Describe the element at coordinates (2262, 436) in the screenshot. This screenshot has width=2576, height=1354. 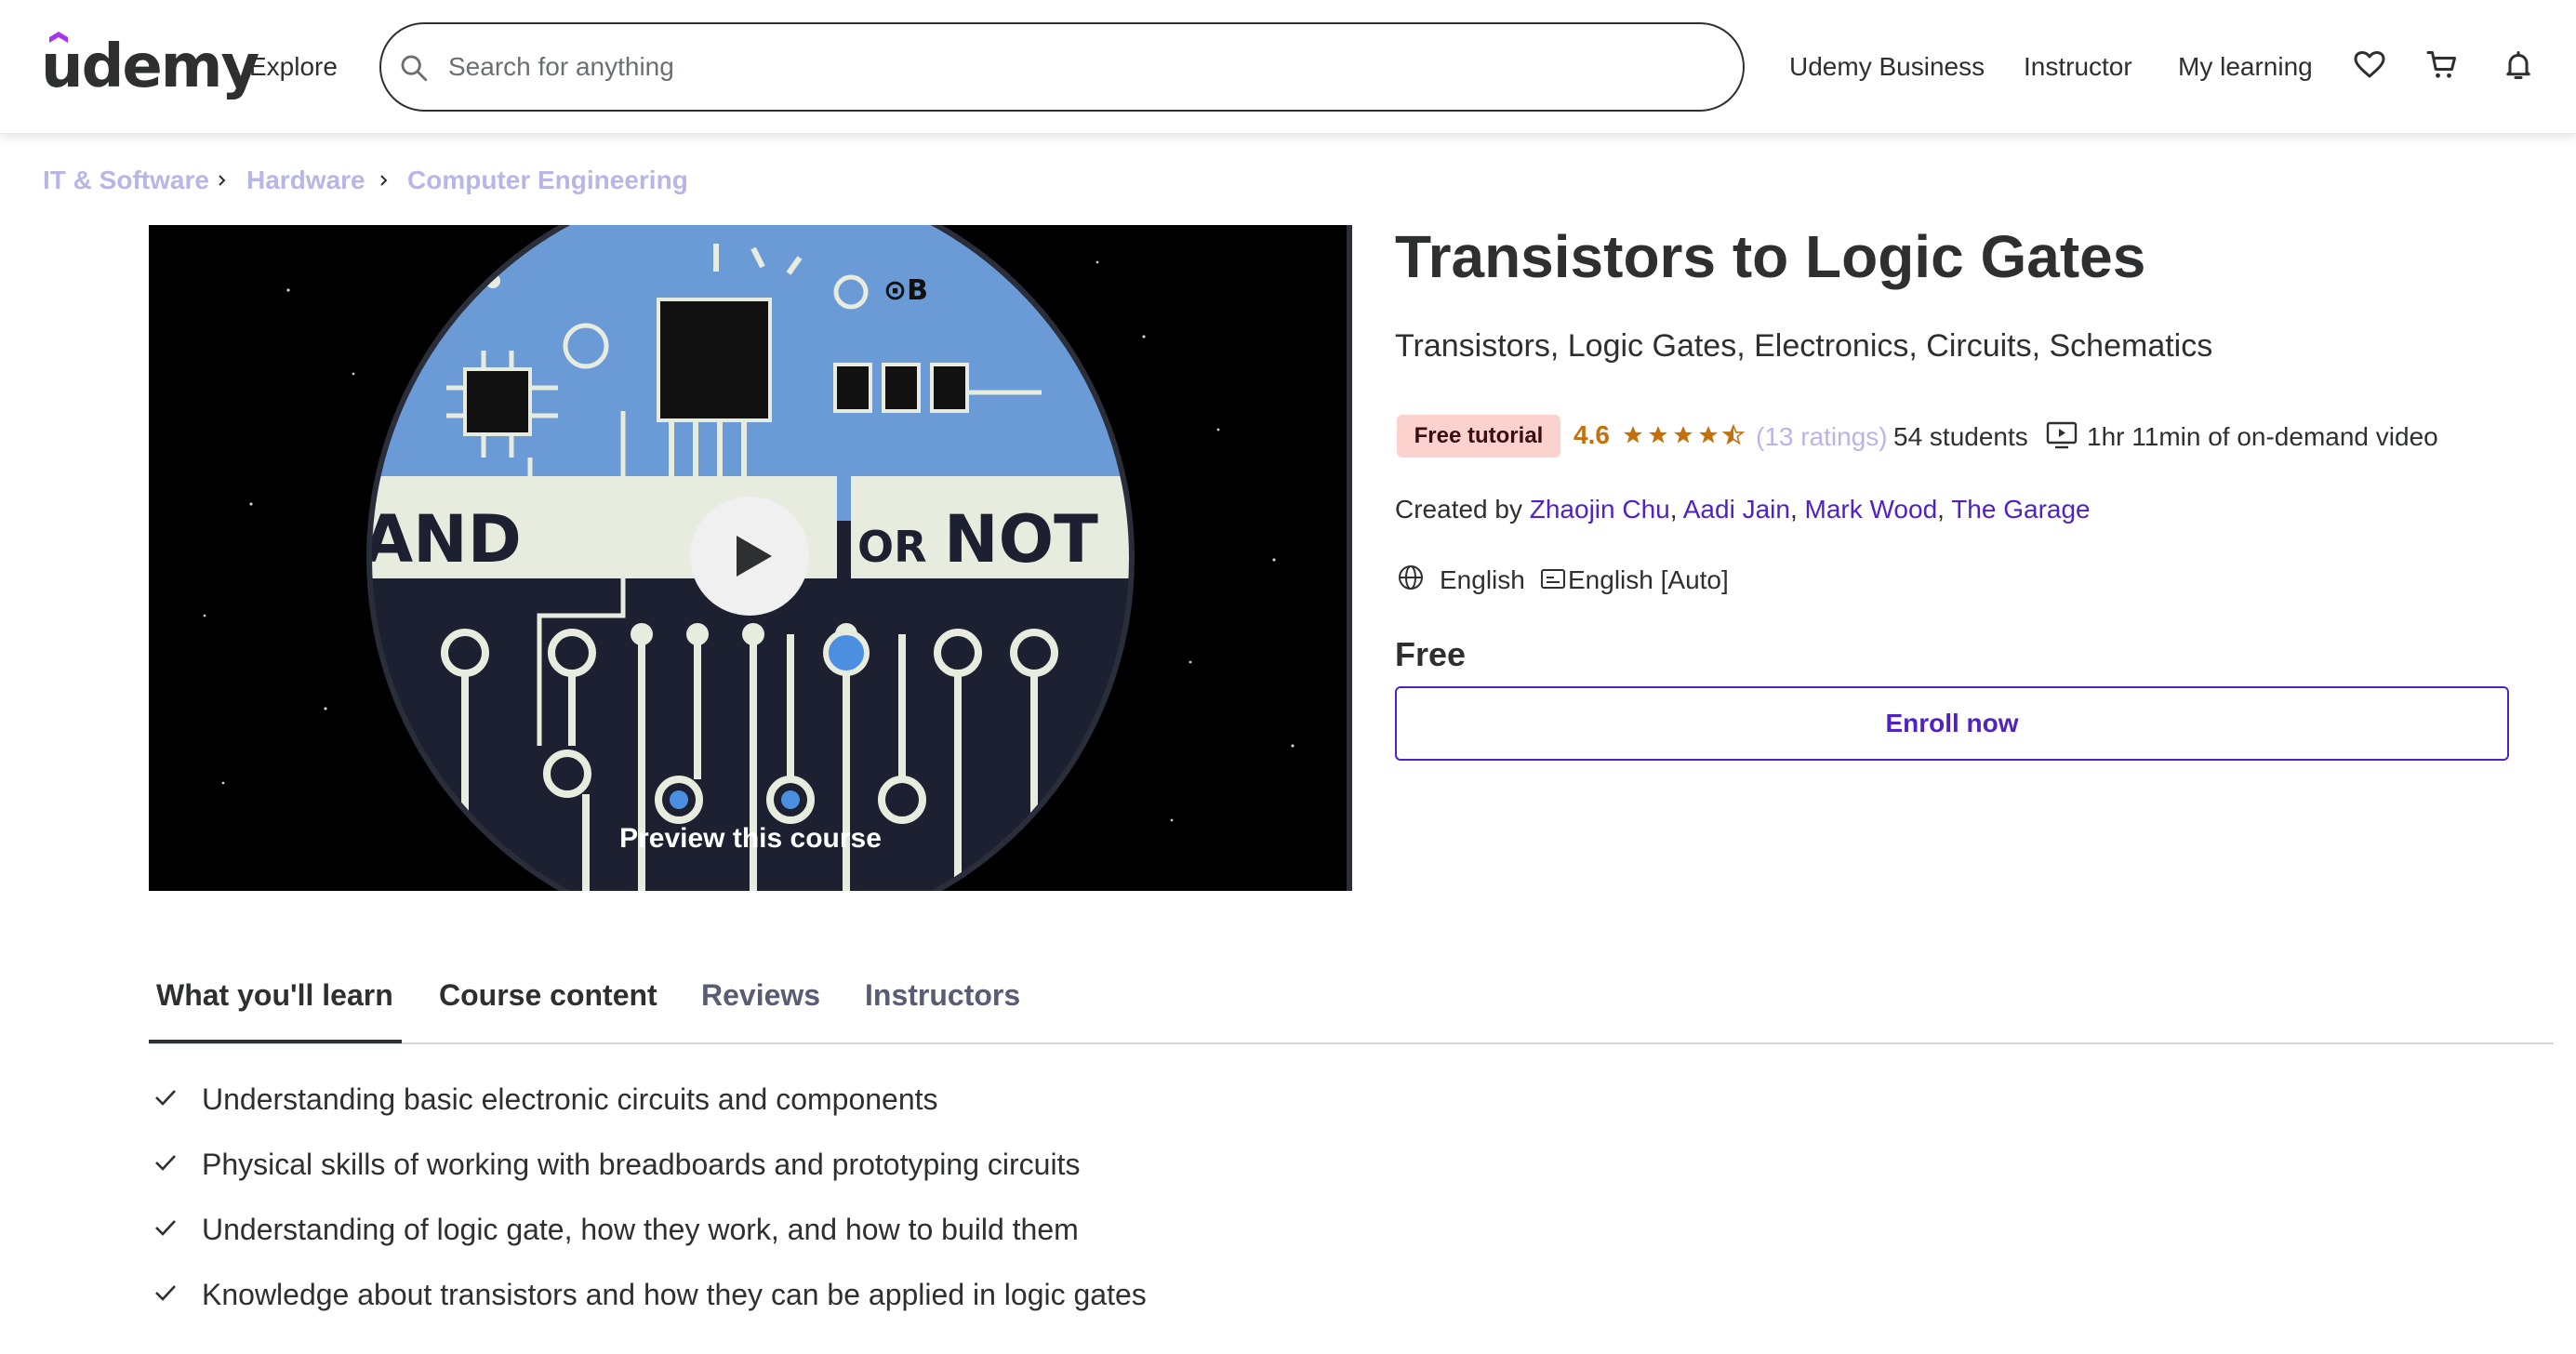
I see `video-length: 1hr 11min of on-demand video` at that location.